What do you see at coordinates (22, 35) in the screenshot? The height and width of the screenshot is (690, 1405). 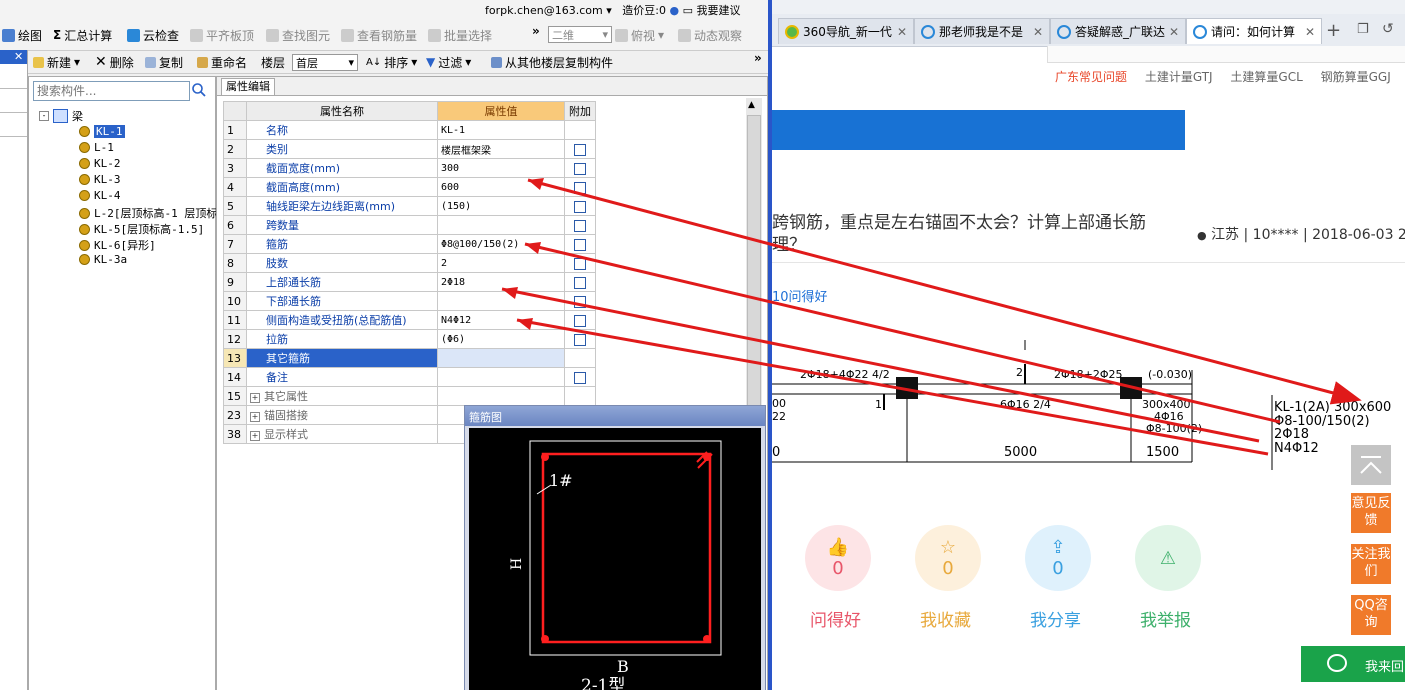 I see `draw-button: 绘图` at bounding box center [22, 35].